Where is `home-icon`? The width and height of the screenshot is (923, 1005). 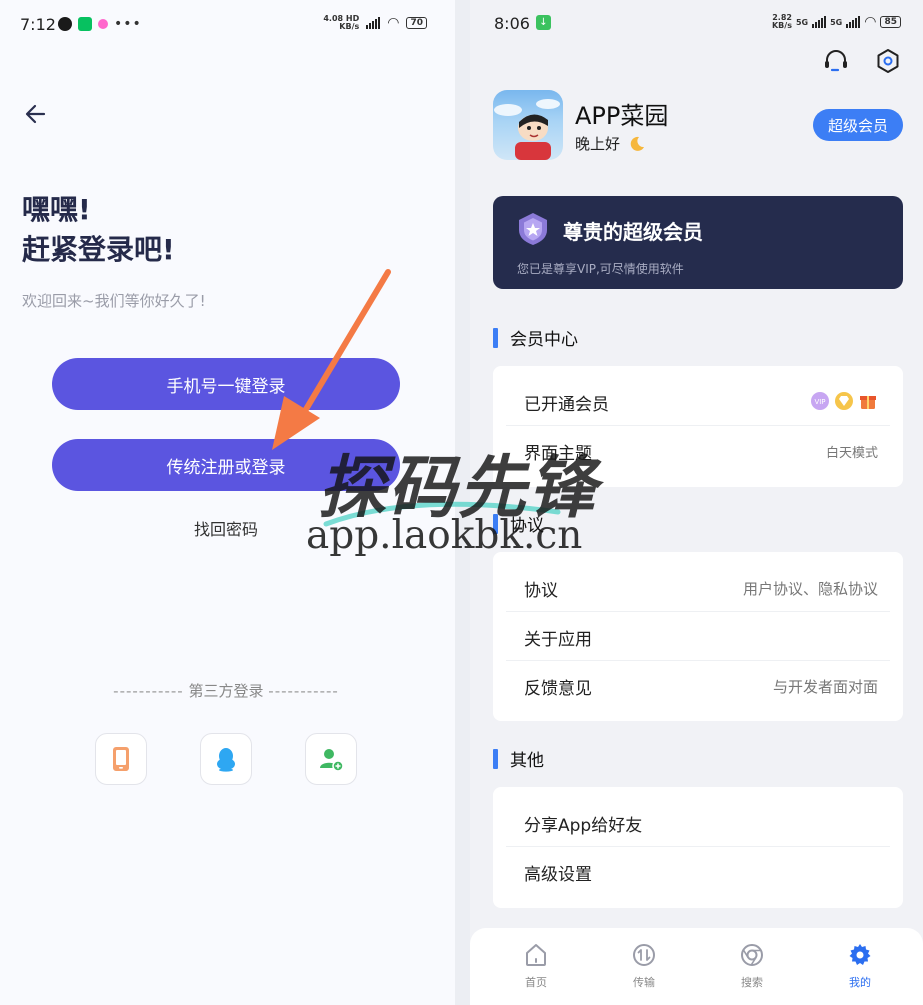
home-icon is located at coordinates (536, 955).